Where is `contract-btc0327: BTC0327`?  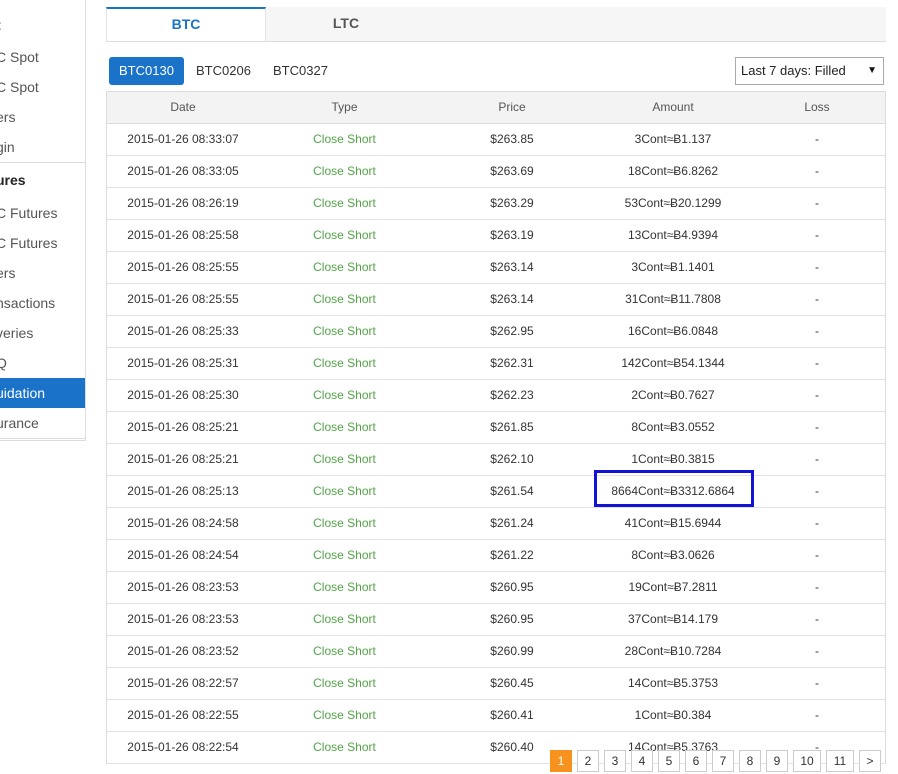 contract-btc0327: BTC0327 is located at coordinates (300, 71).